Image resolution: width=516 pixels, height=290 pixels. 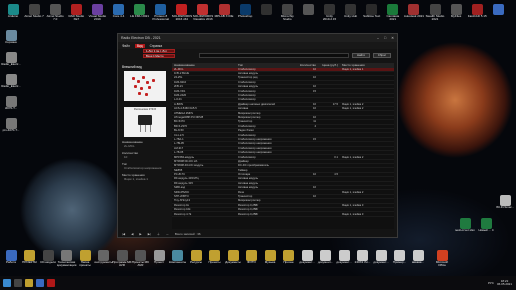 What do you see at coordinates (247, 157) in the screenshot?
I see `table-cell: Стабилизатор` at bounding box center [247, 157].